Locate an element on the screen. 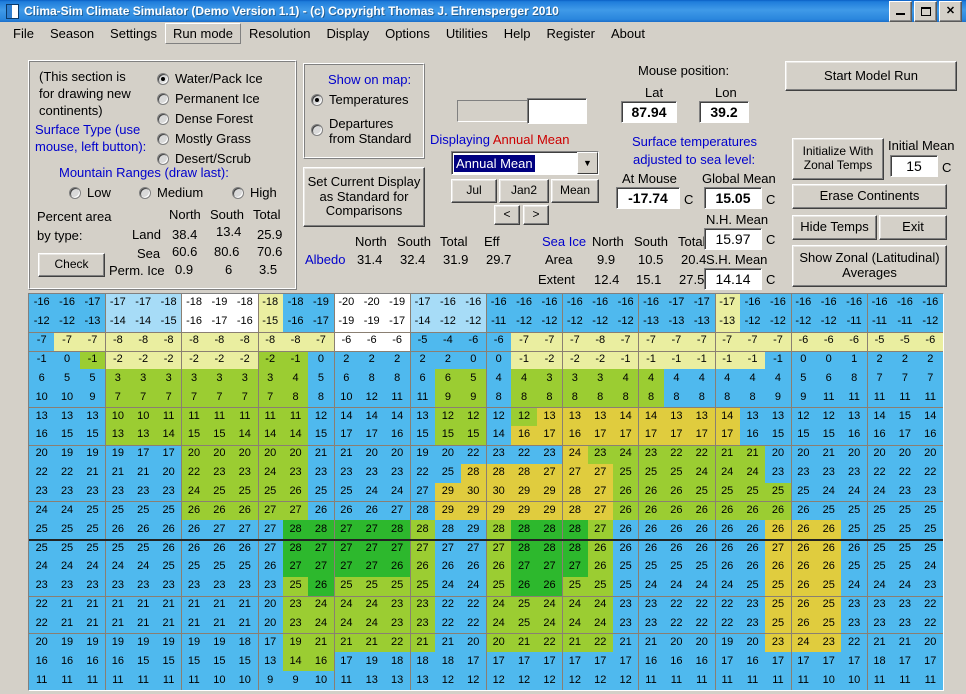  surface-type-label-line1: Surface Type (use is located at coordinates (88, 129).